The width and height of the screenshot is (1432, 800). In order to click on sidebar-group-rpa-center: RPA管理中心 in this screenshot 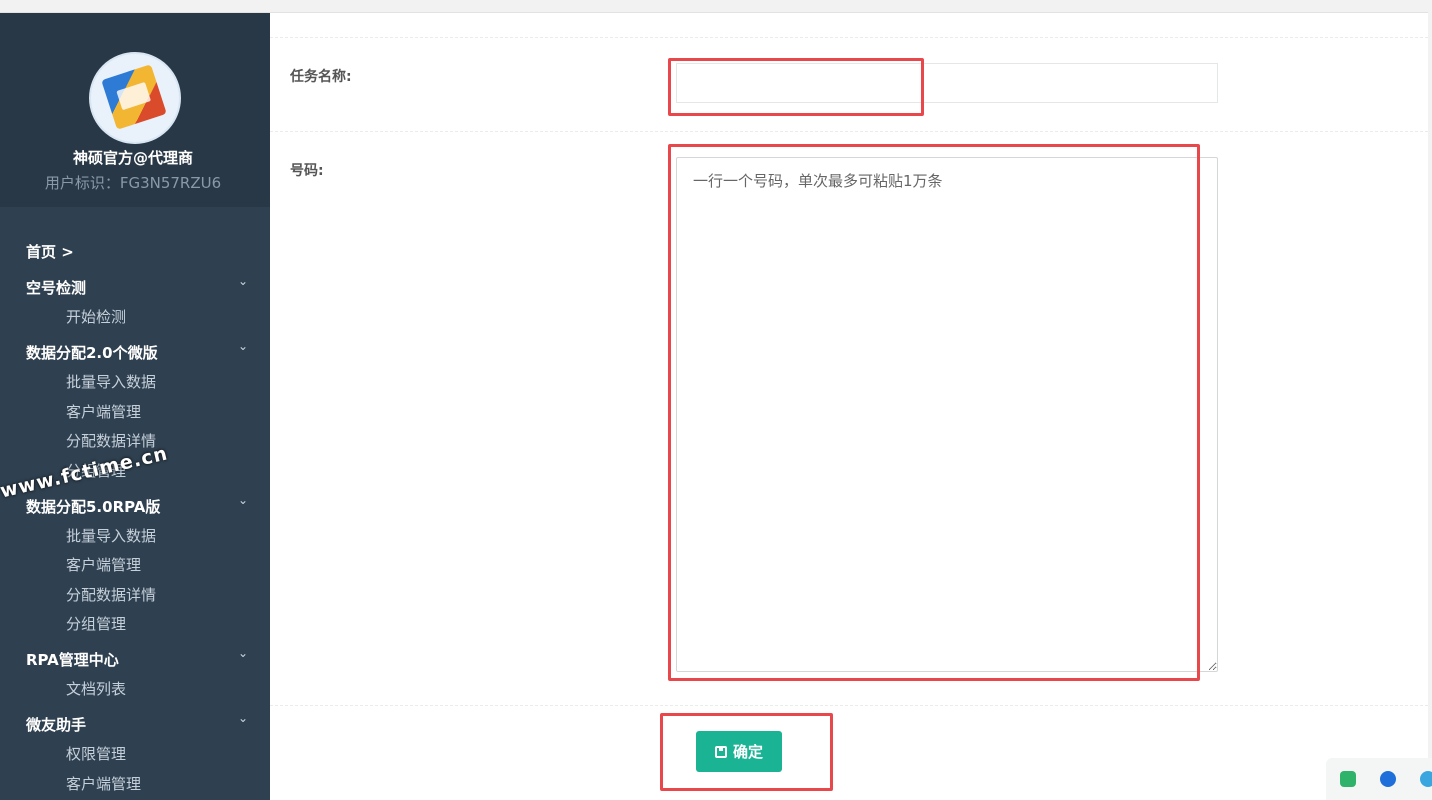, I will do `click(72, 659)`.